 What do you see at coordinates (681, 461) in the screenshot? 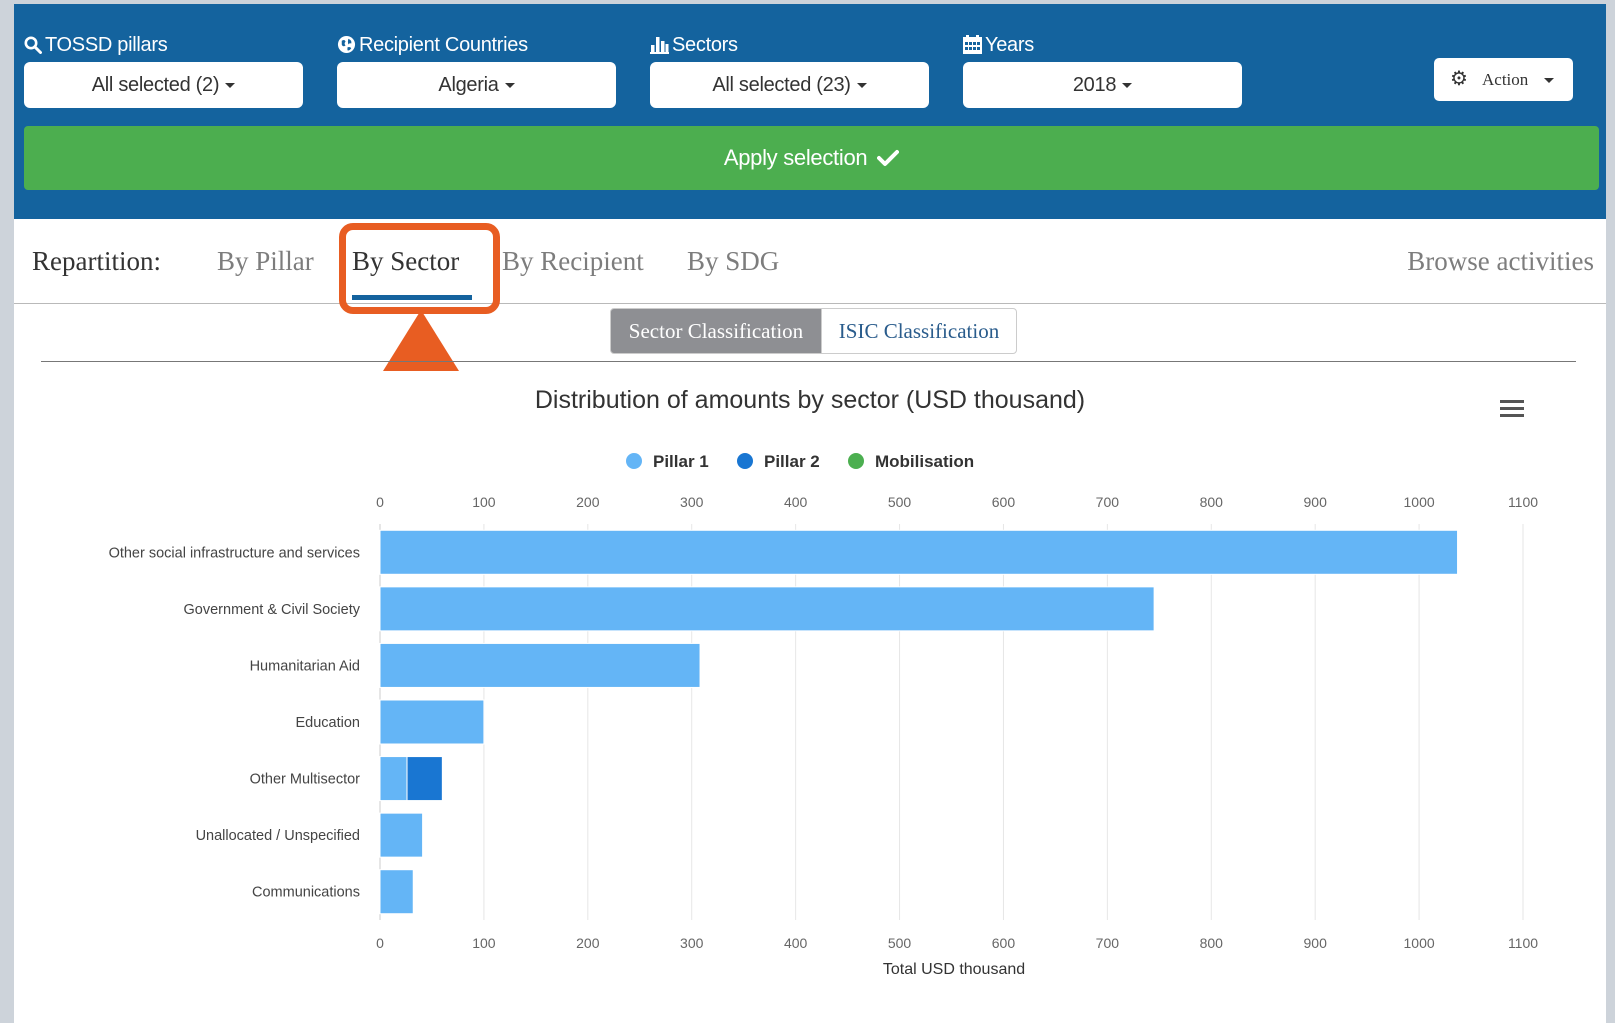
I see `legend-label: Pillar 1` at bounding box center [681, 461].